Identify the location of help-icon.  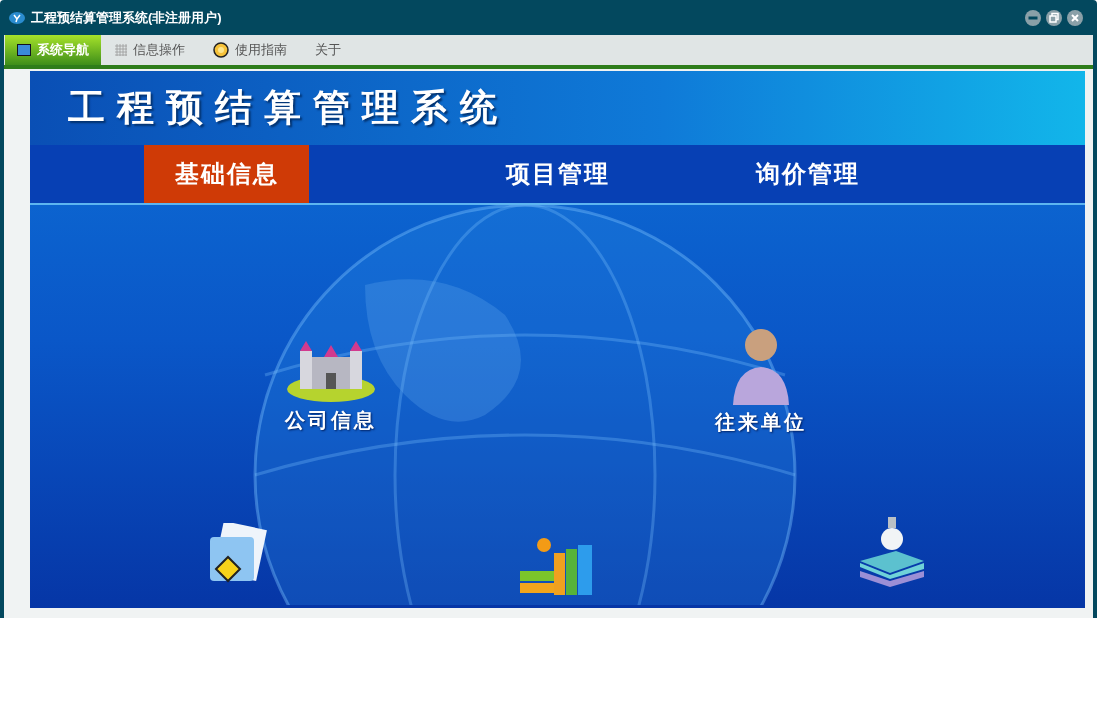
(221, 50).